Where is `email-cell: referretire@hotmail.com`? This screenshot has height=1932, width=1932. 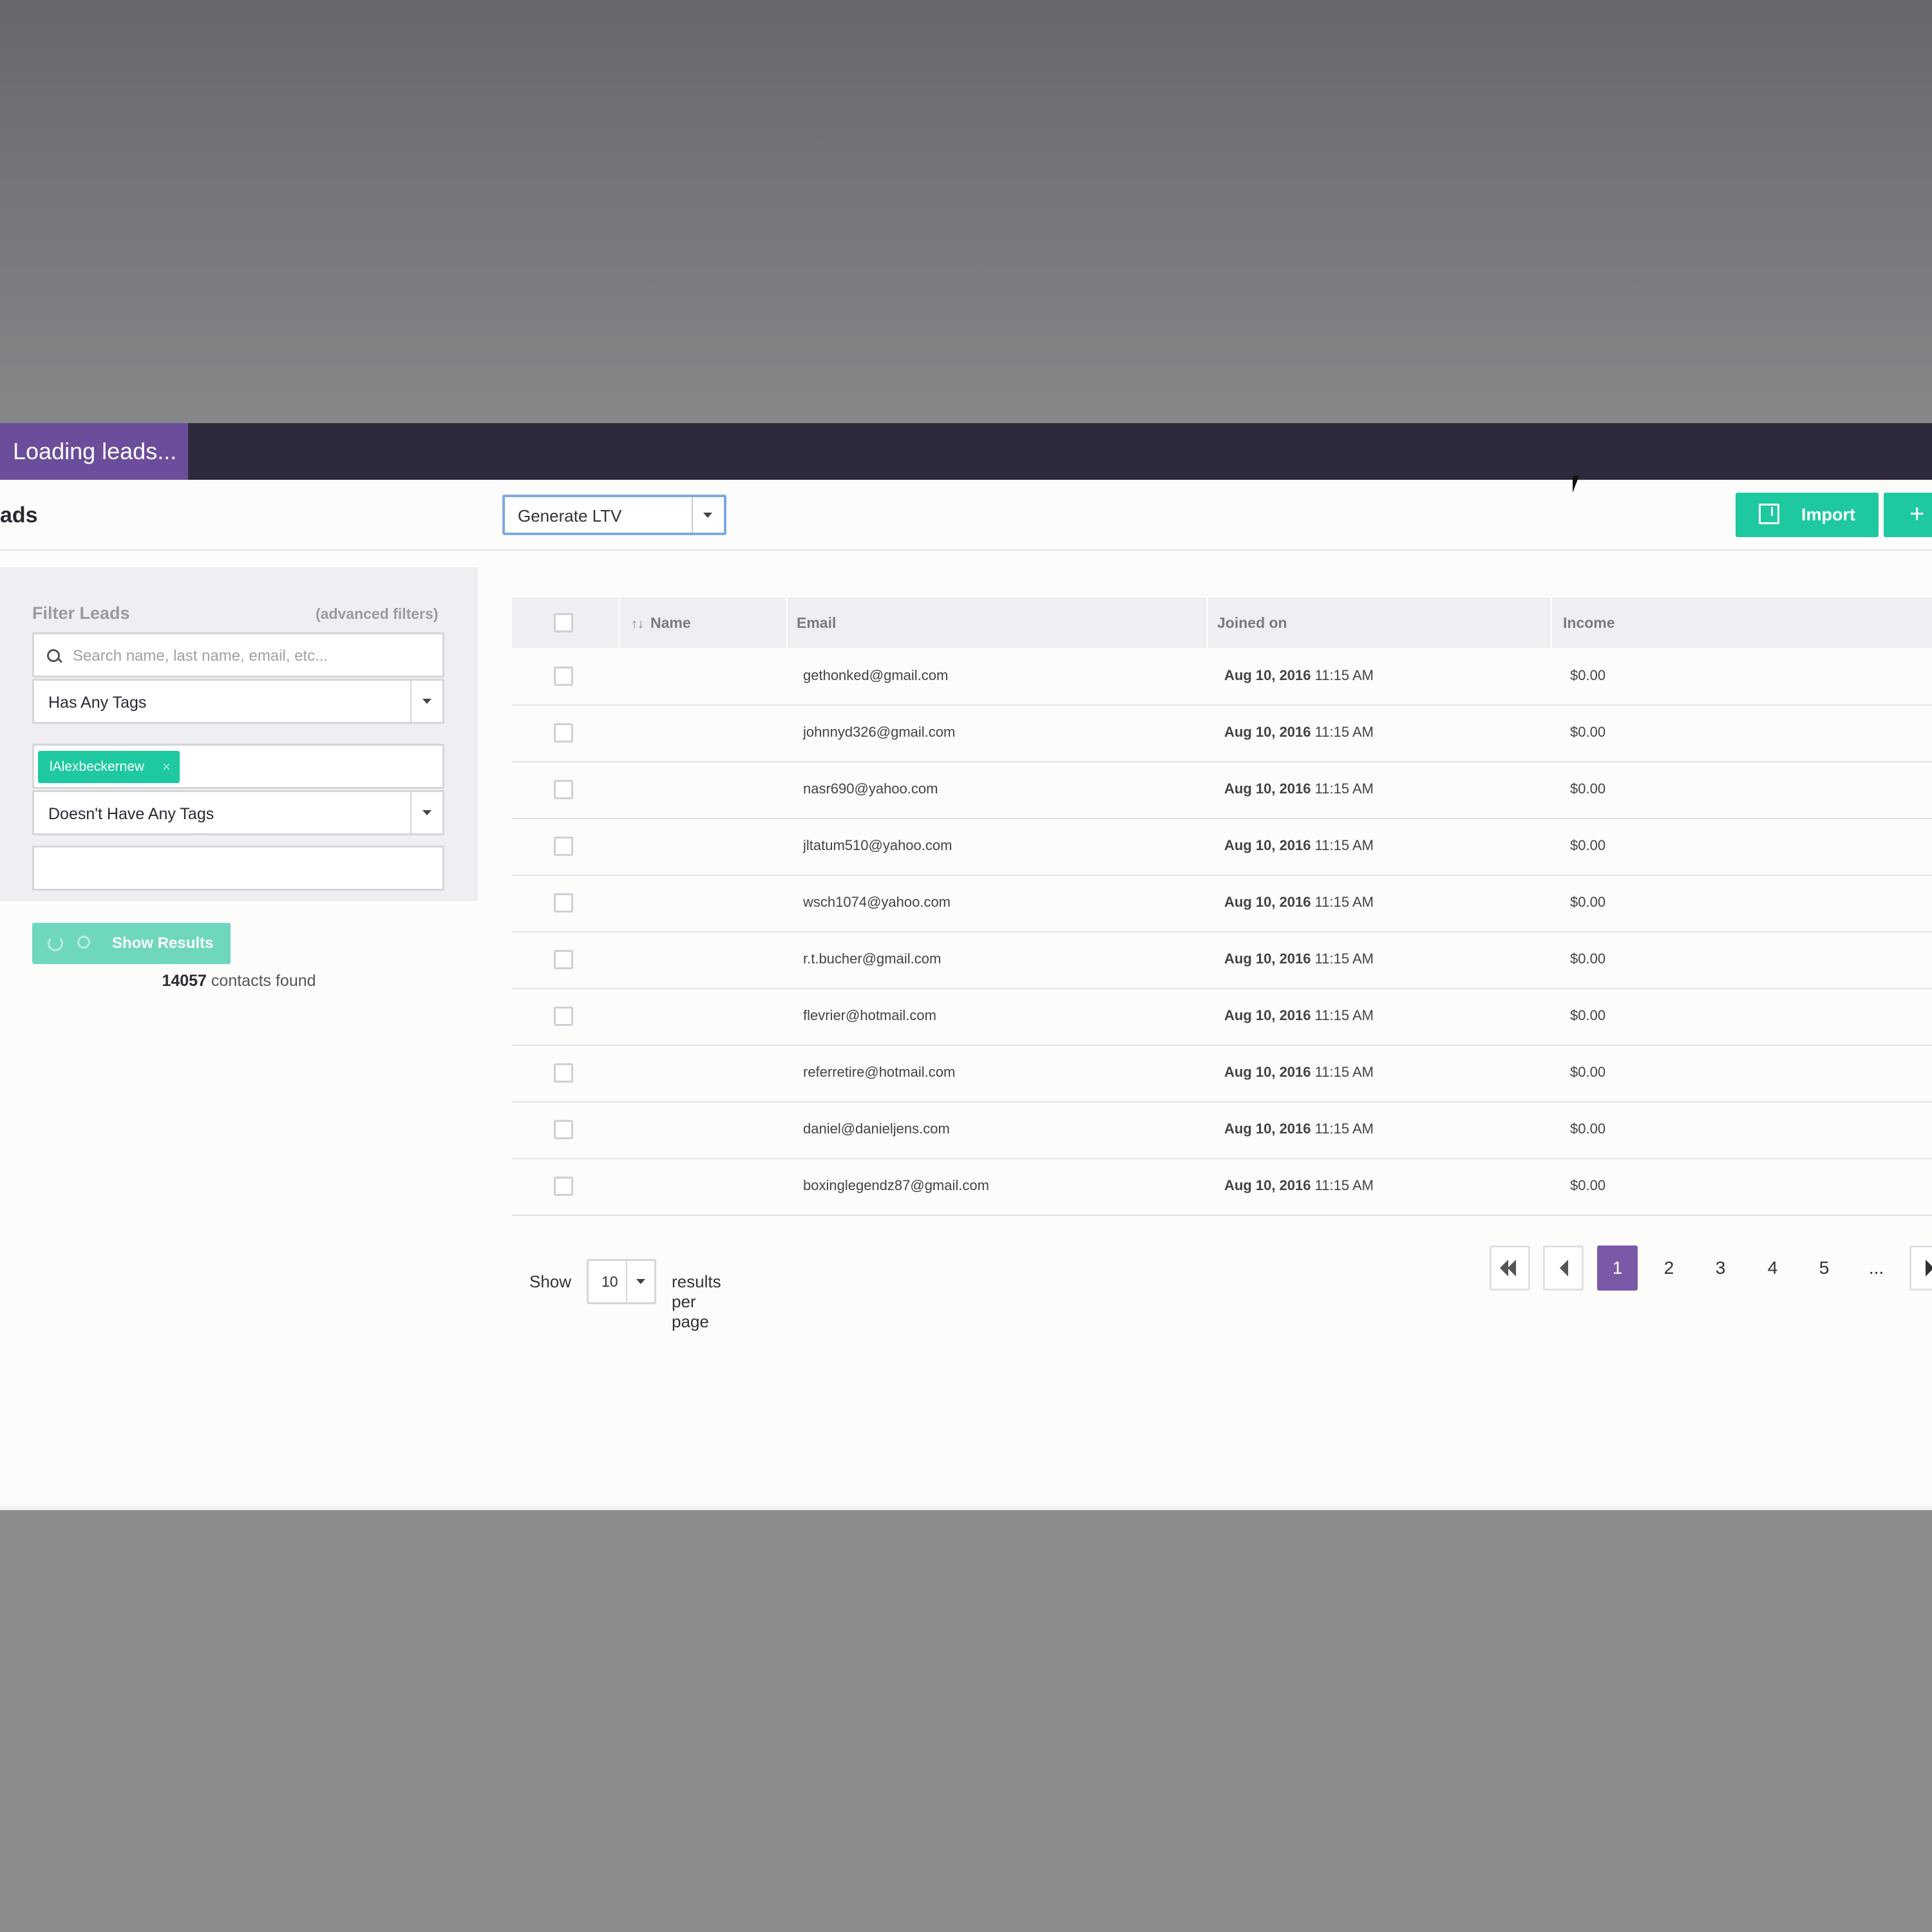 email-cell: referretire@hotmail.com is located at coordinates (879, 1072).